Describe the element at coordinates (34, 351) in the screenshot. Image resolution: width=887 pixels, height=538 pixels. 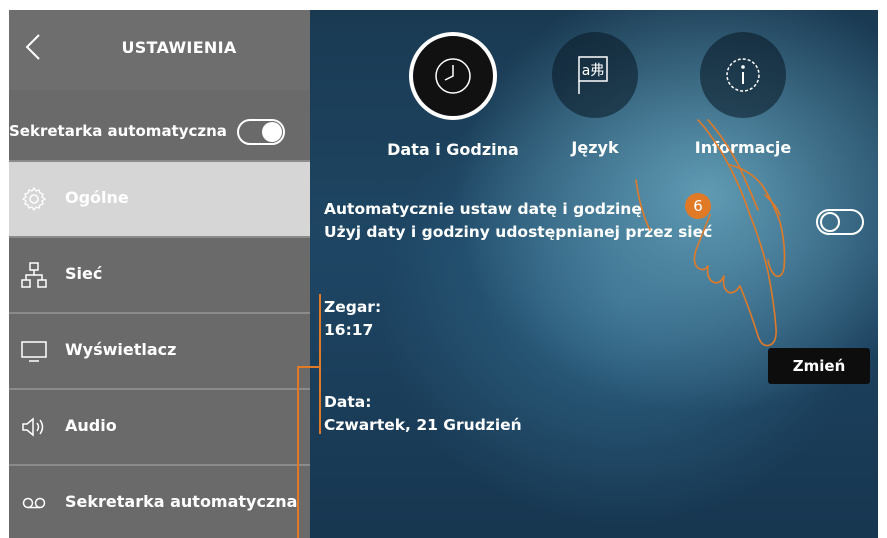
I see `monitor-icon` at that location.